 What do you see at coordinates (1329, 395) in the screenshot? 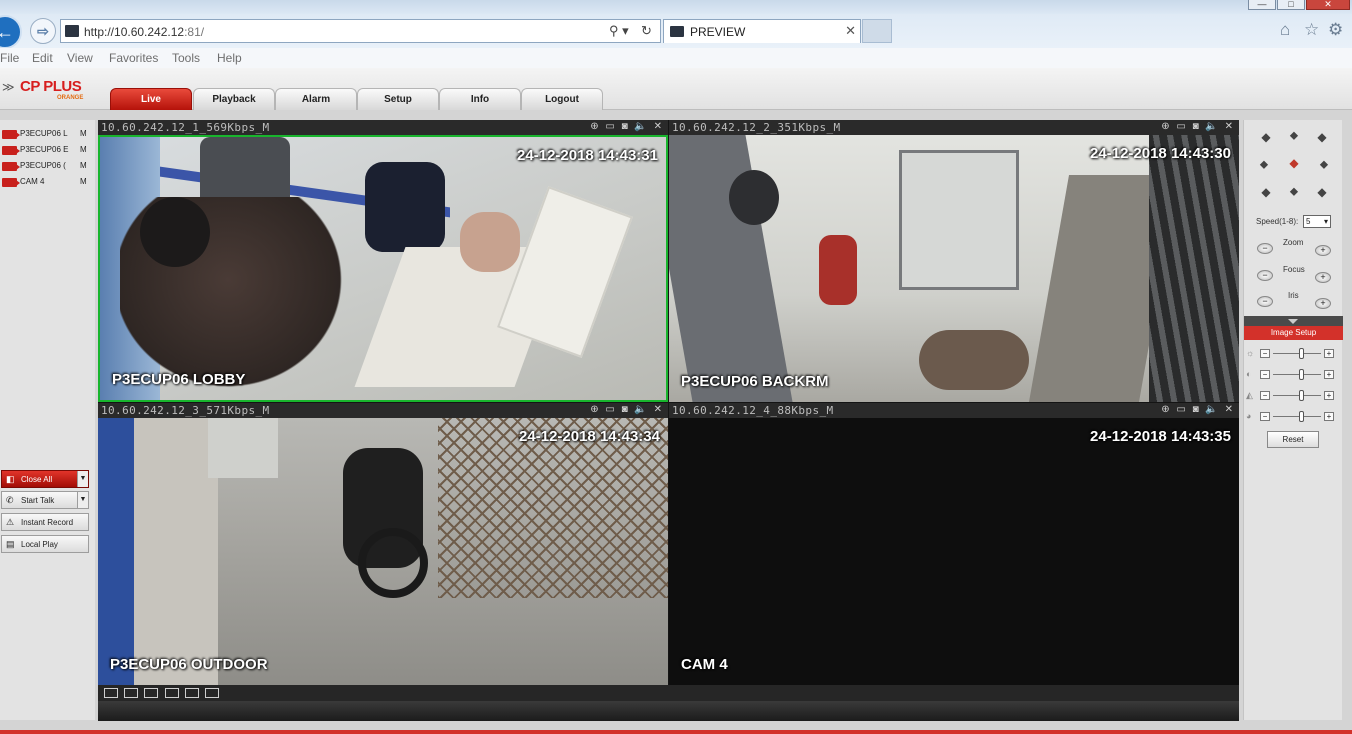
I see `saturation-plus-button: +` at bounding box center [1329, 395].